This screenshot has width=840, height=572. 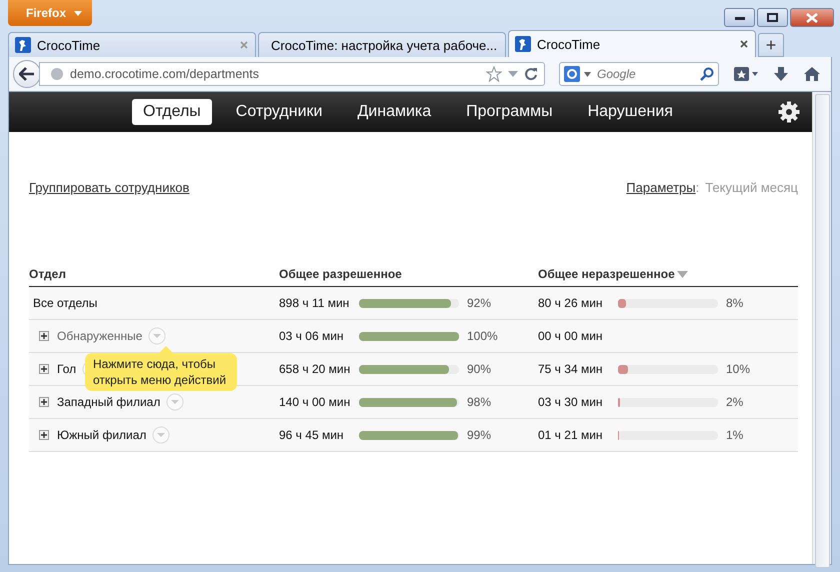 I want to click on unallowed-time: 01 ч 21 мин, so click(x=571, y=435).